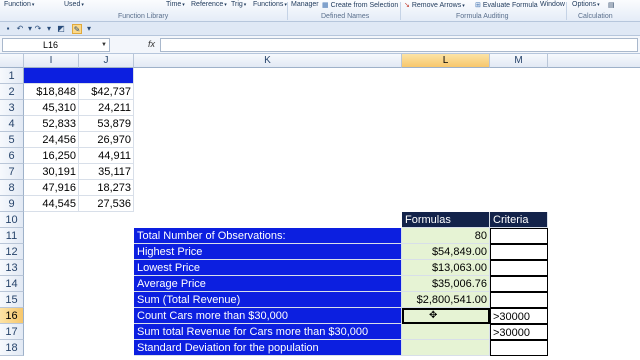  Describe the element at coordinates (594, 61) in the screenshot. I see `column-header-blank` at that location.